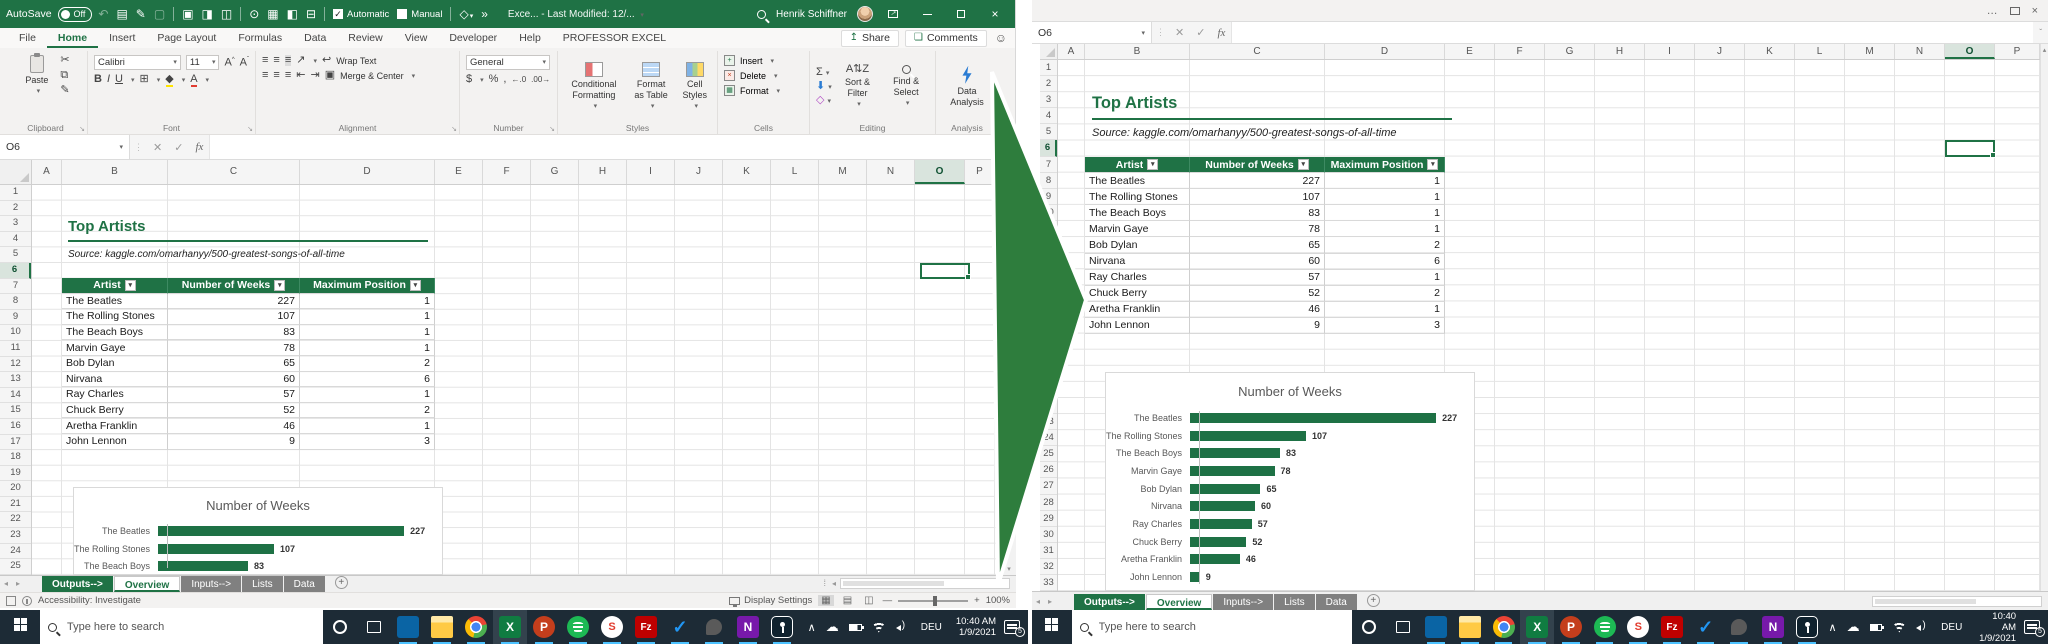 The width and height of the screenshot is (2048, 644). Describe the element at coordinates (1605, 627) in the screenshot. I see `spotify-button` at that location.